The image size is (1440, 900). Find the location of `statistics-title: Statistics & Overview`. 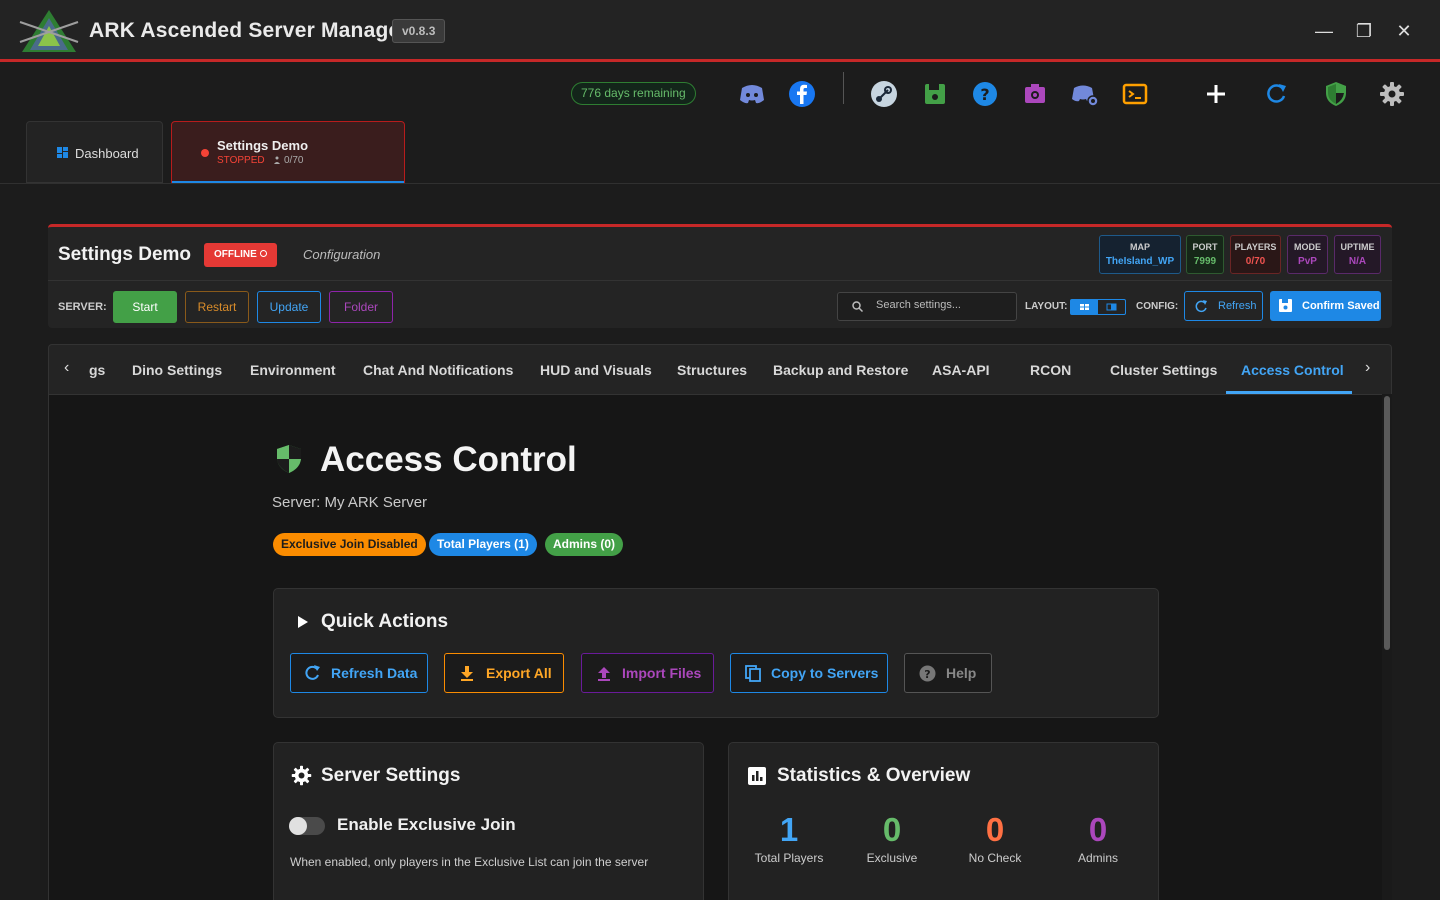

statistics-title: Statistics & Overview is located at coordinates (874, 775).